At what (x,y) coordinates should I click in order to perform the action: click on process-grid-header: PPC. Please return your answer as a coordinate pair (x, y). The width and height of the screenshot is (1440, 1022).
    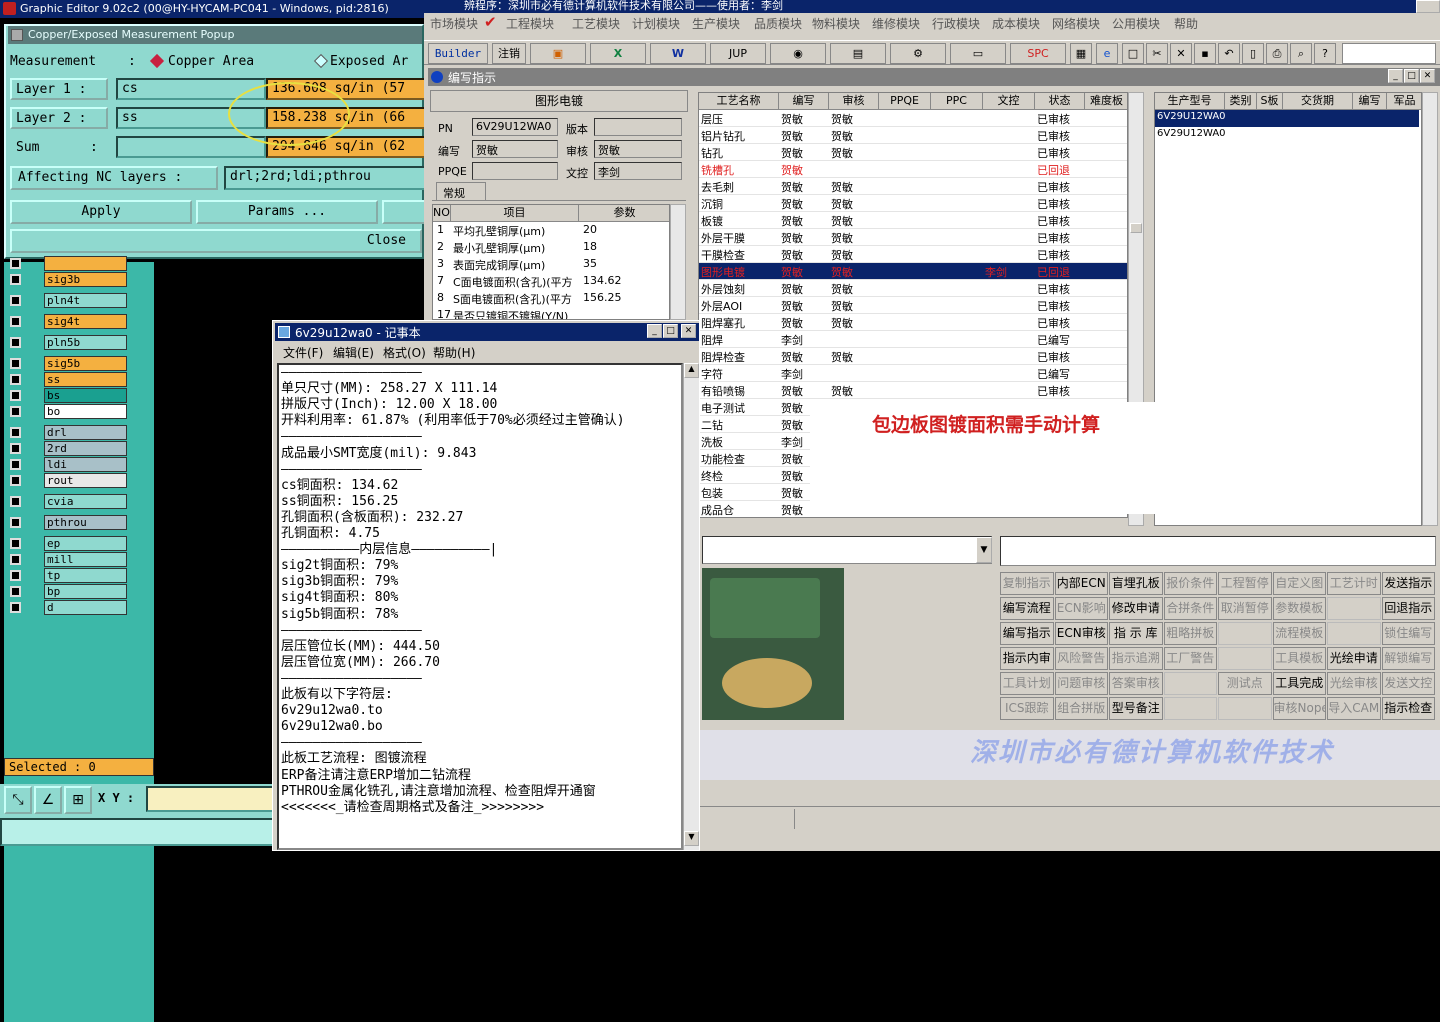
    Looking at the image, I should click on (957, 101).